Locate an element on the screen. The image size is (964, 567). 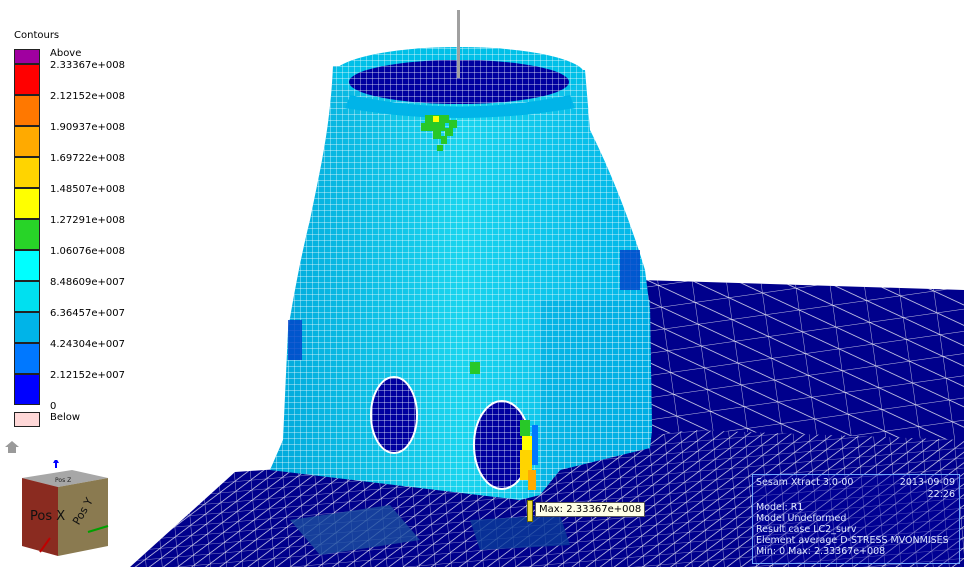
legend-label: 4.24304e+007 is located at coordinates (87, 344).